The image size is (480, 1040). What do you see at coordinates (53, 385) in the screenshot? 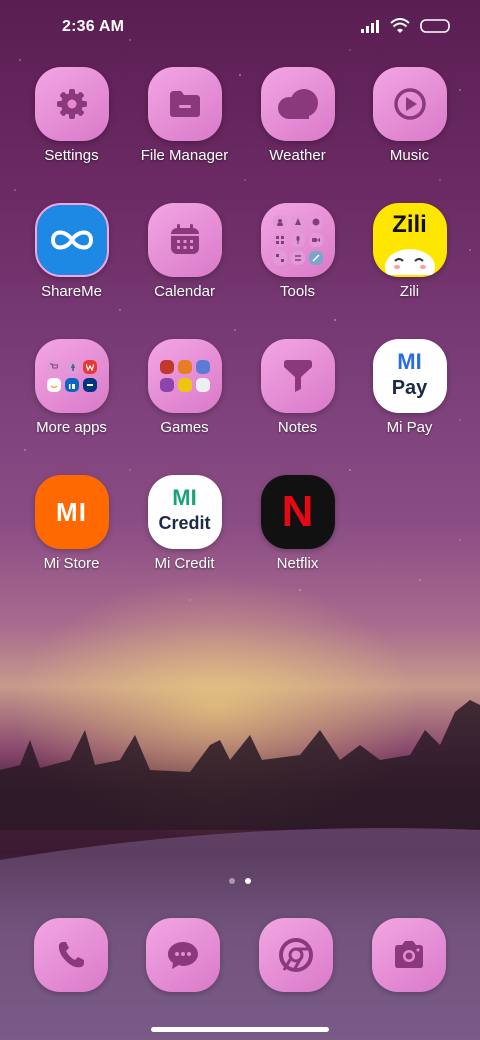
I see `amazon-icon` at bounding box center [53, 385].